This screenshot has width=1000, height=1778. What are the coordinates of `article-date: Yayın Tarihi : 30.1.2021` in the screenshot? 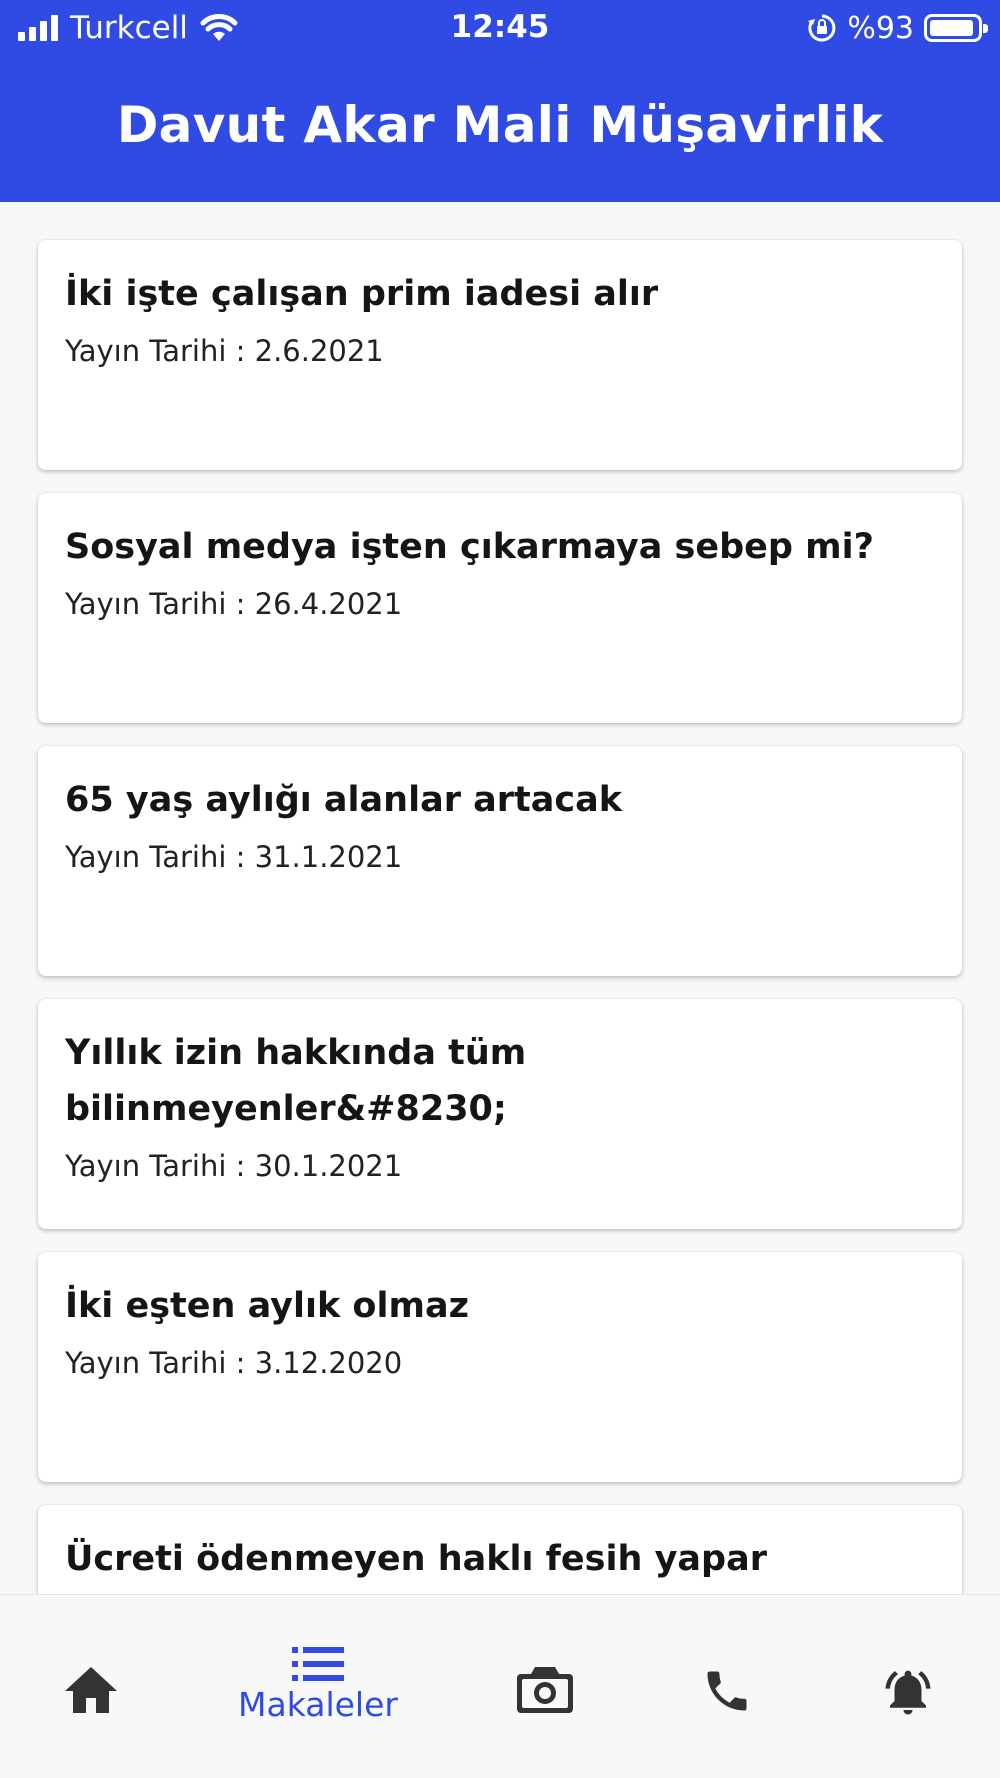 It's located at (234, 1166).